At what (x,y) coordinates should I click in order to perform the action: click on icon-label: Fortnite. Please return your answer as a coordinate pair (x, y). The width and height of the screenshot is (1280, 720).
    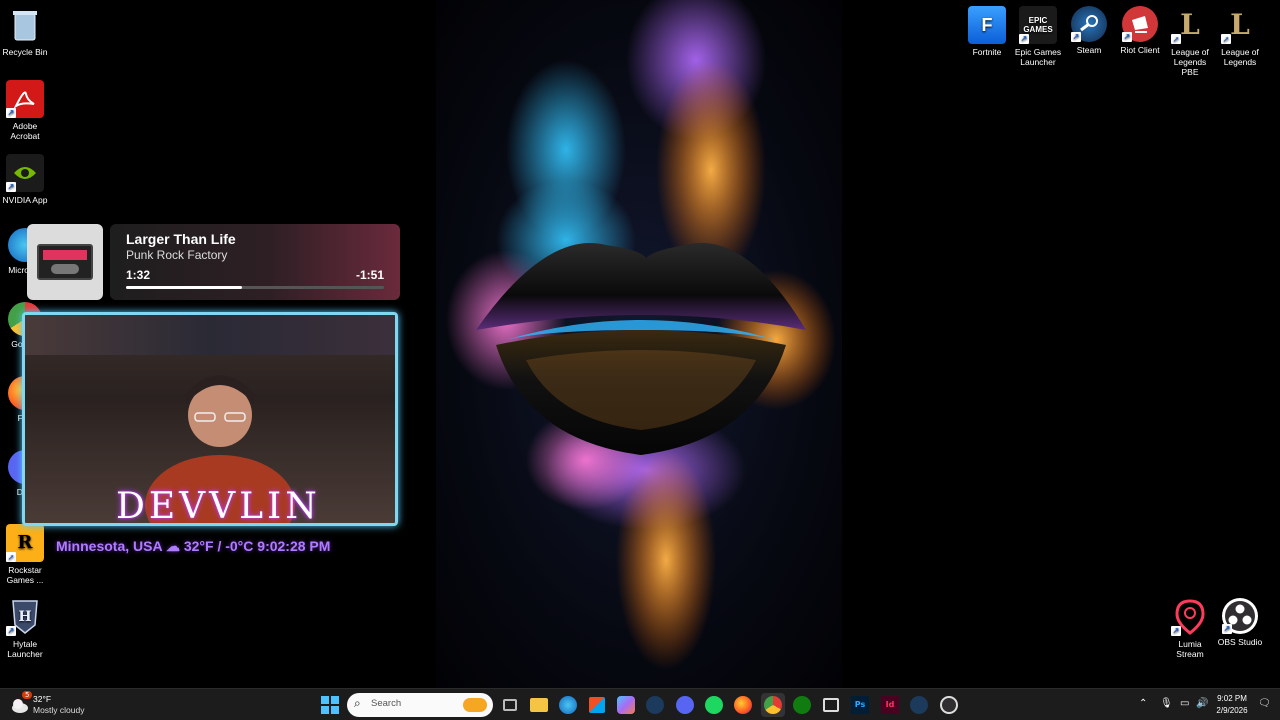
    Looking at the image, I should click on (987, 52).